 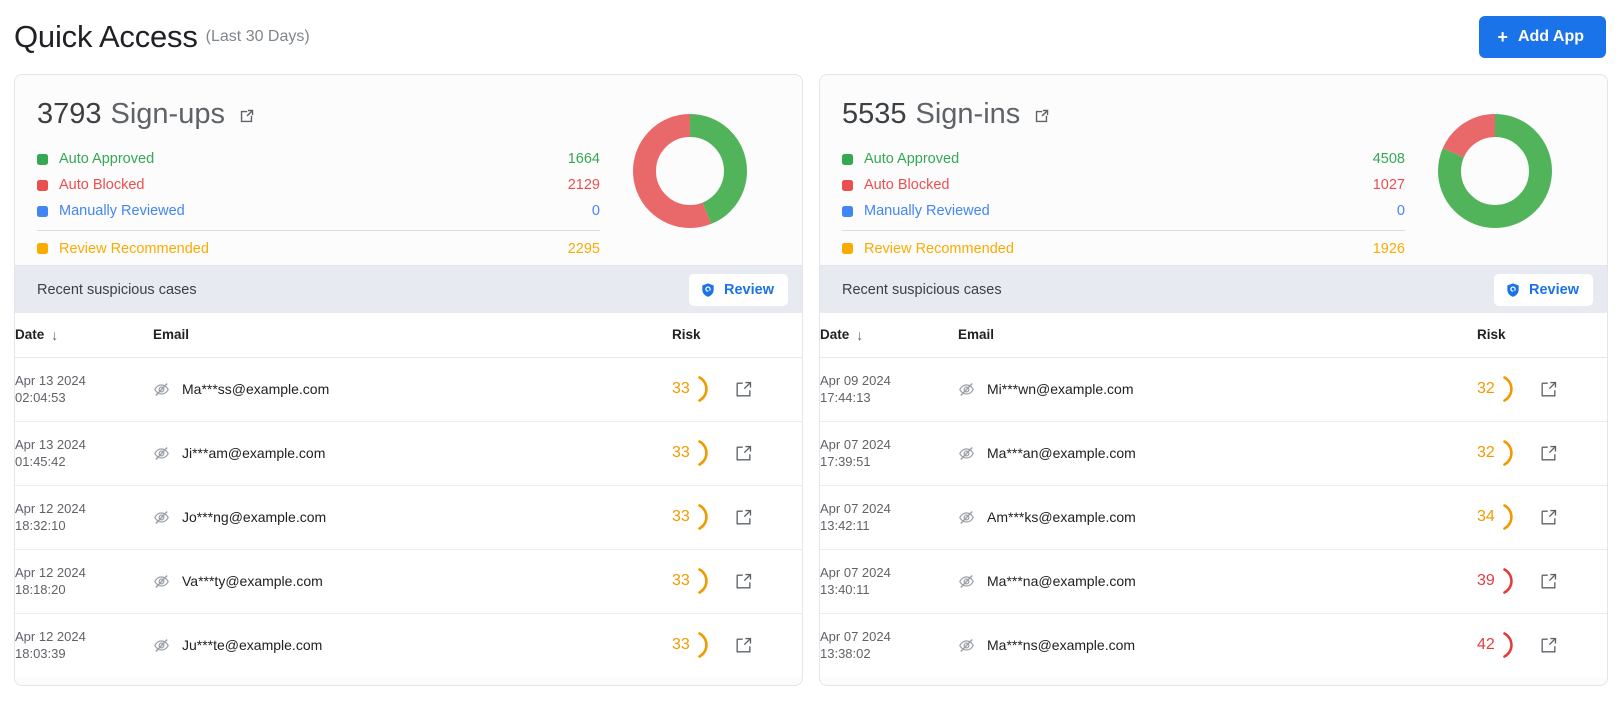 I want to click on column-header-date-label: Date, so click(x=30, y=334).